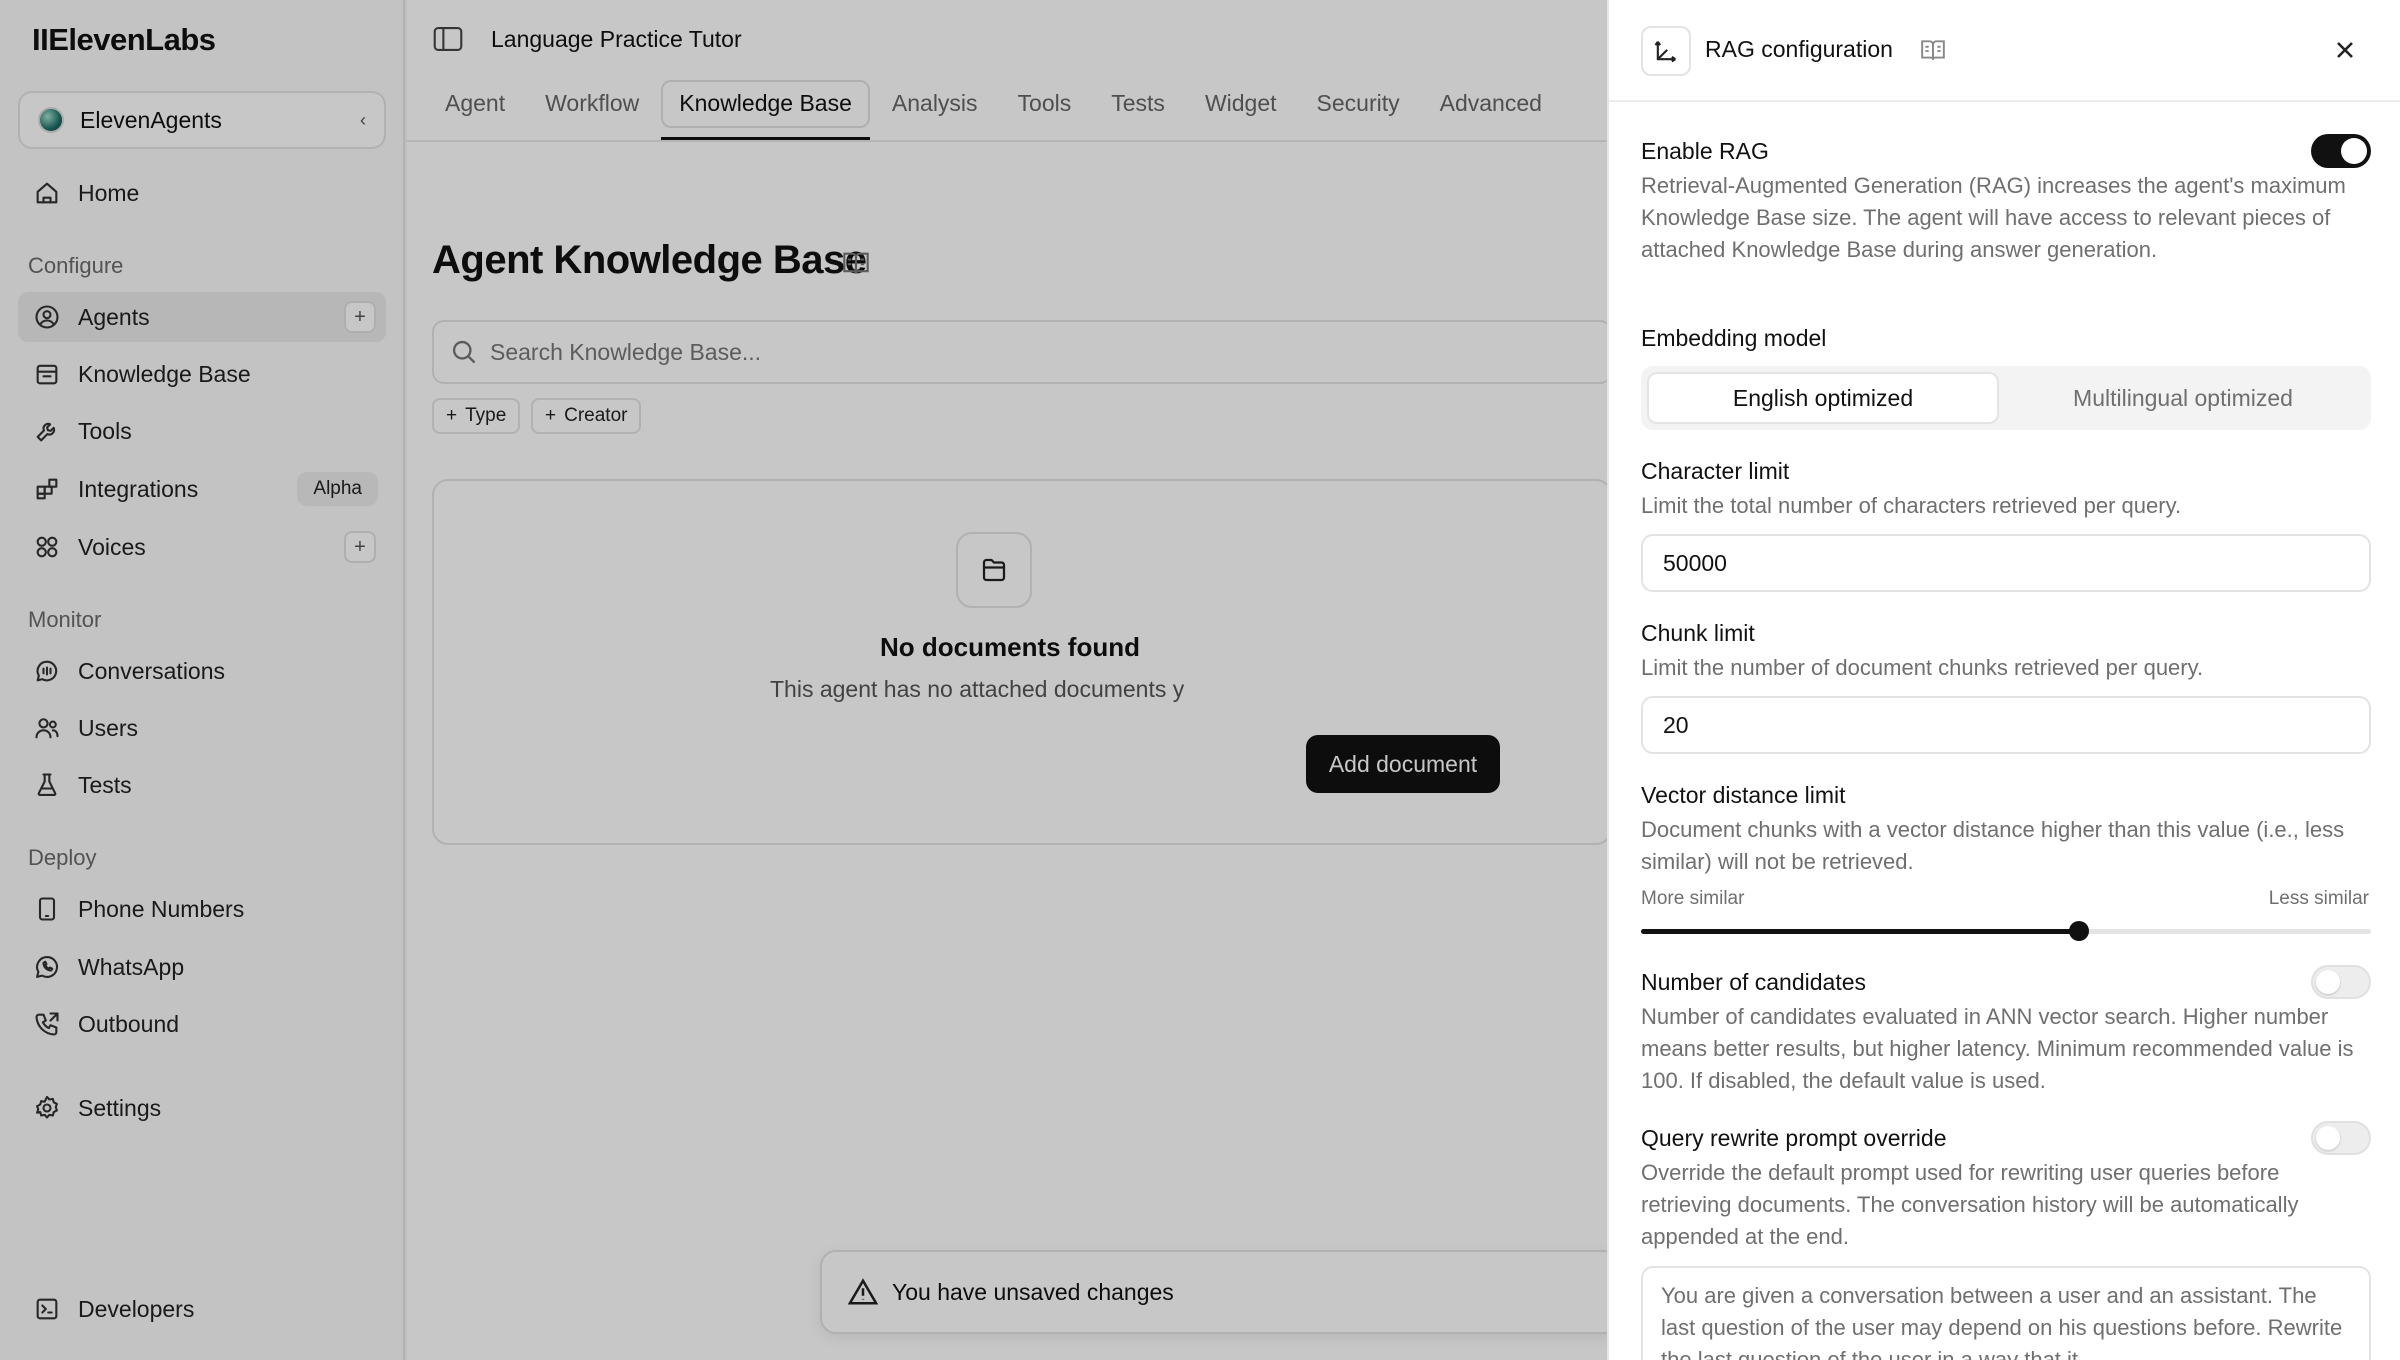  What do you see at coordinates (2318, 898) in the screenshot?
I see `slider-max-label: Less similar` at bounding box center [2318, 898].